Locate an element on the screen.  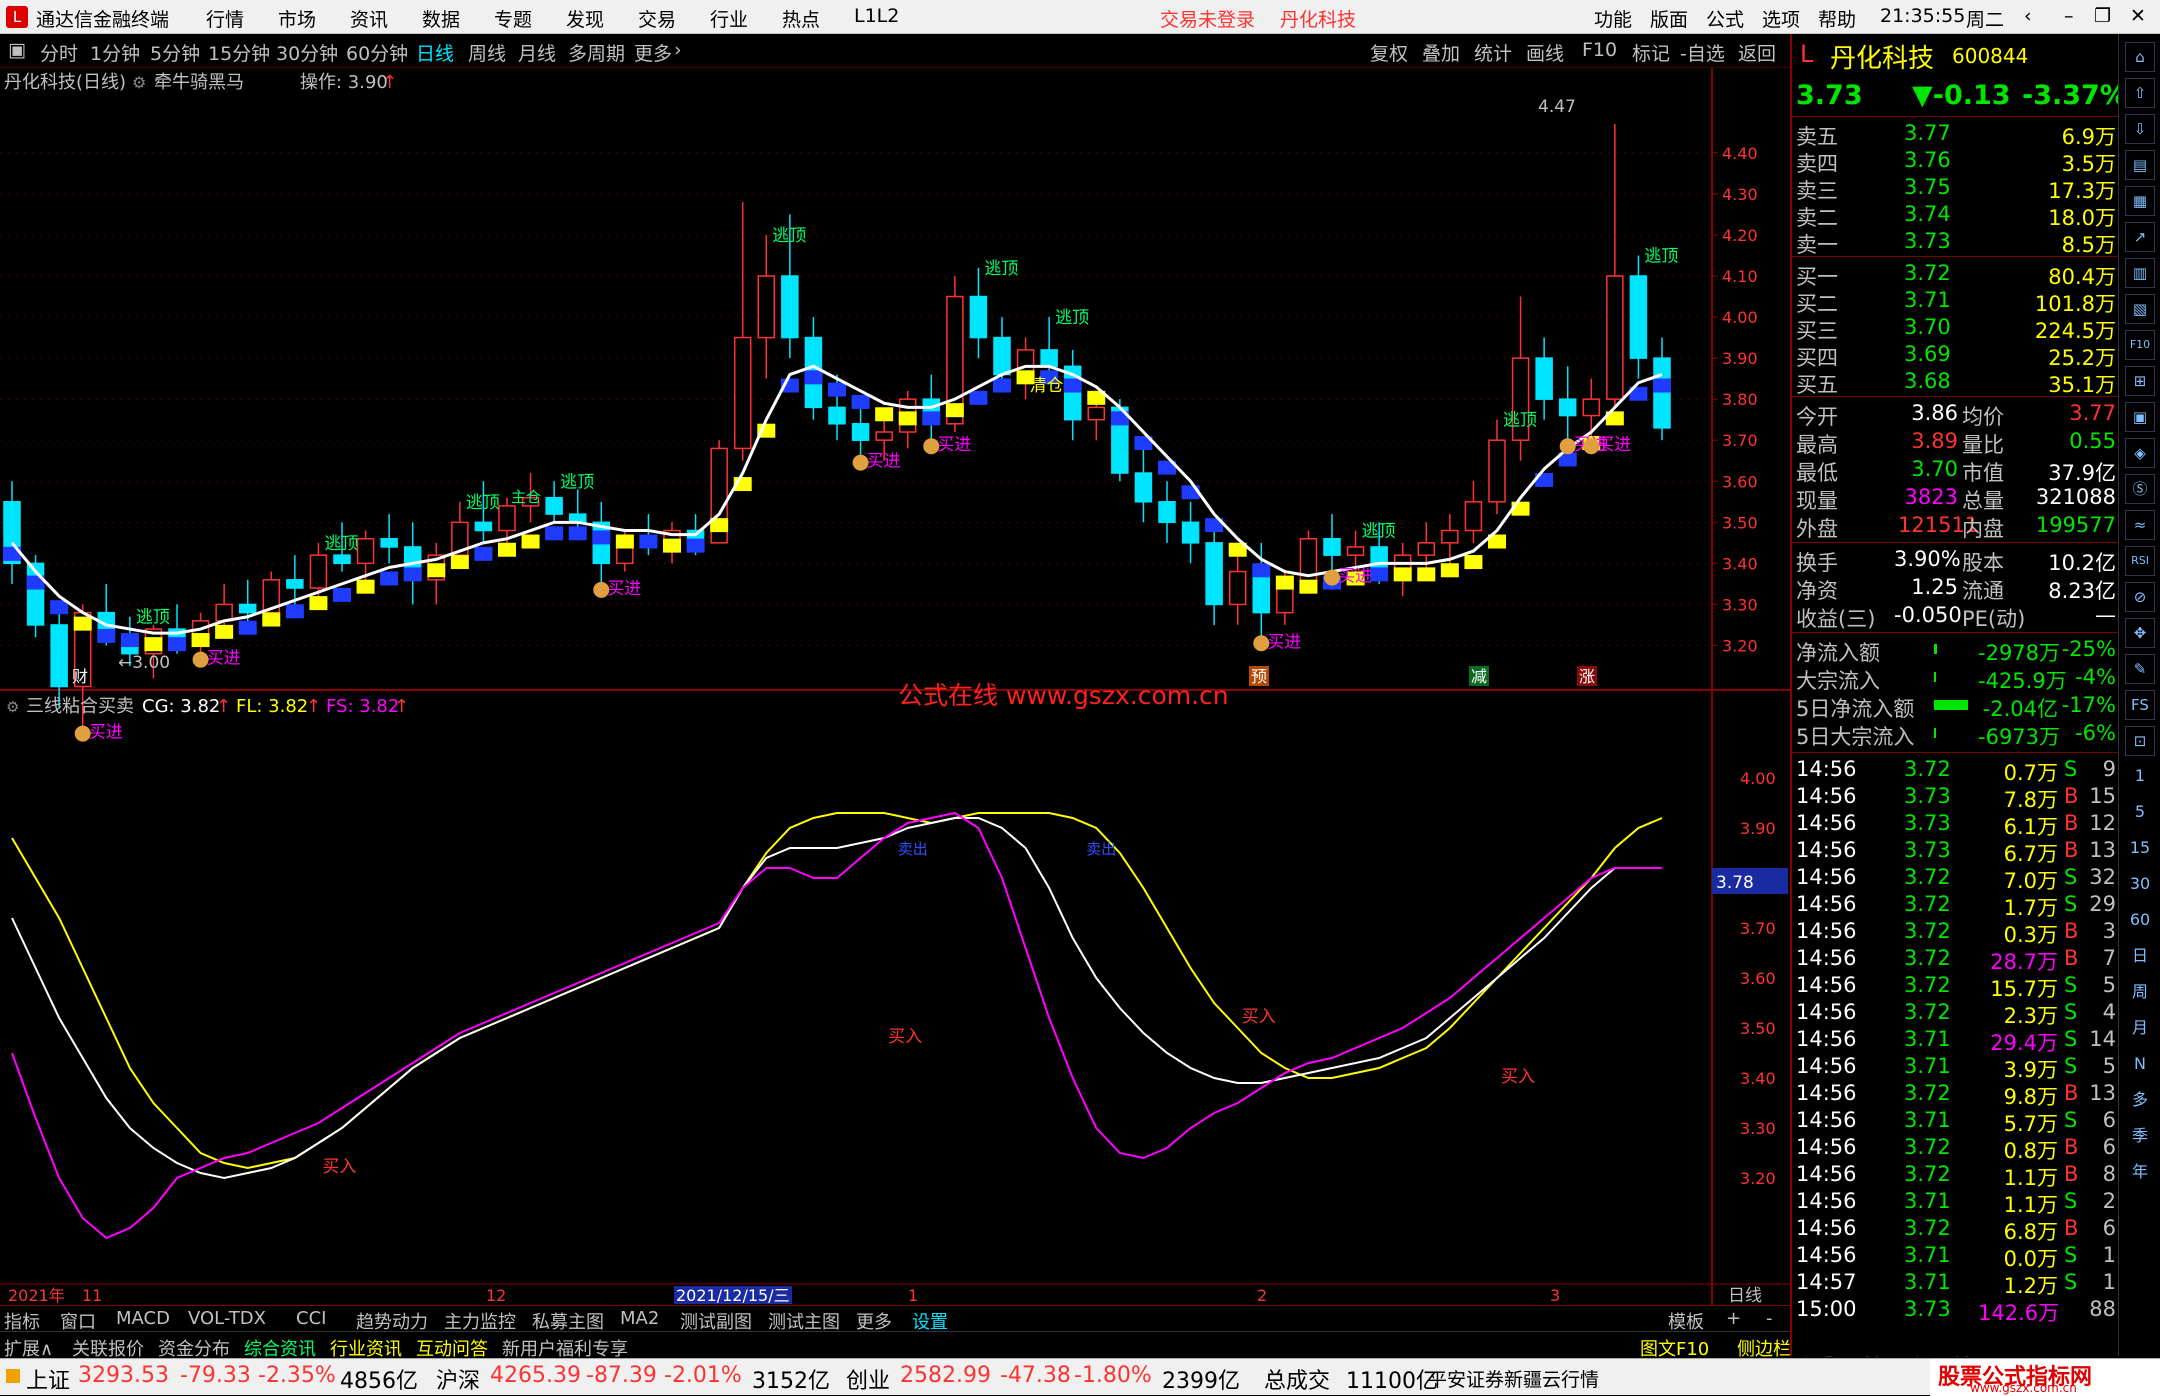
side-tool-icon: 多 is located at coordinates (2140, 1101).